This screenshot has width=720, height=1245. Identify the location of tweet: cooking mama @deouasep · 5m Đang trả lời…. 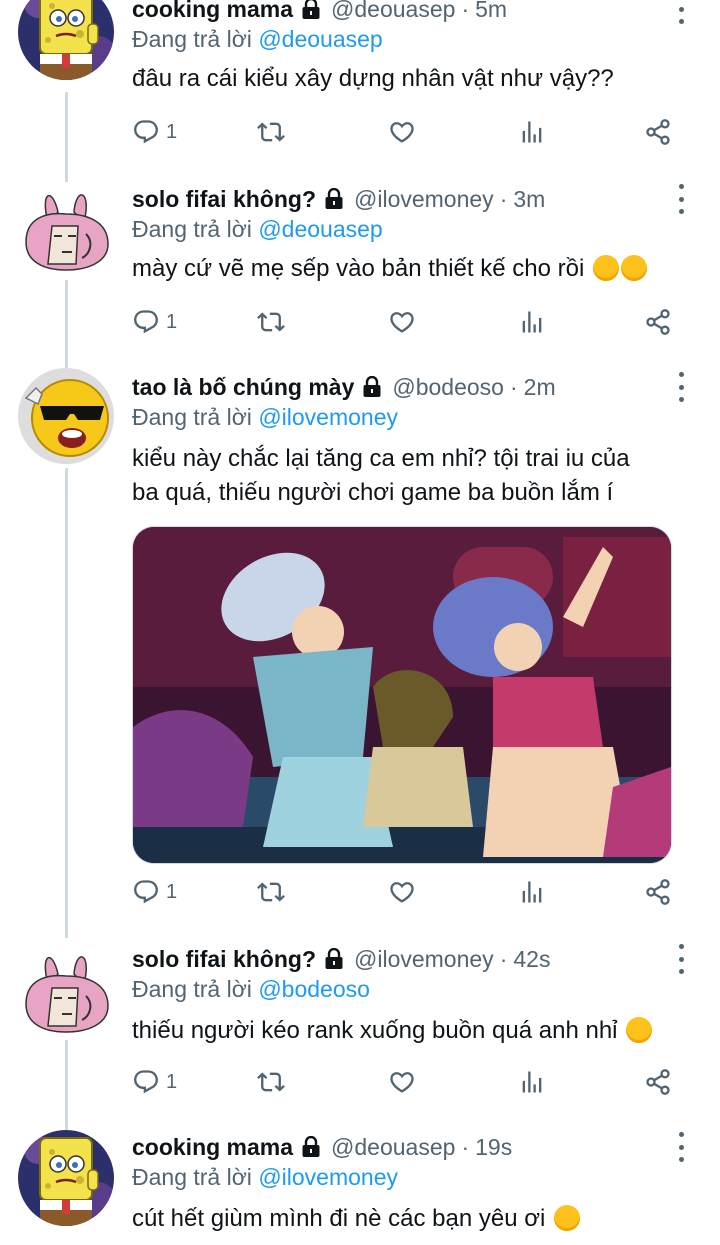
(360, 80).